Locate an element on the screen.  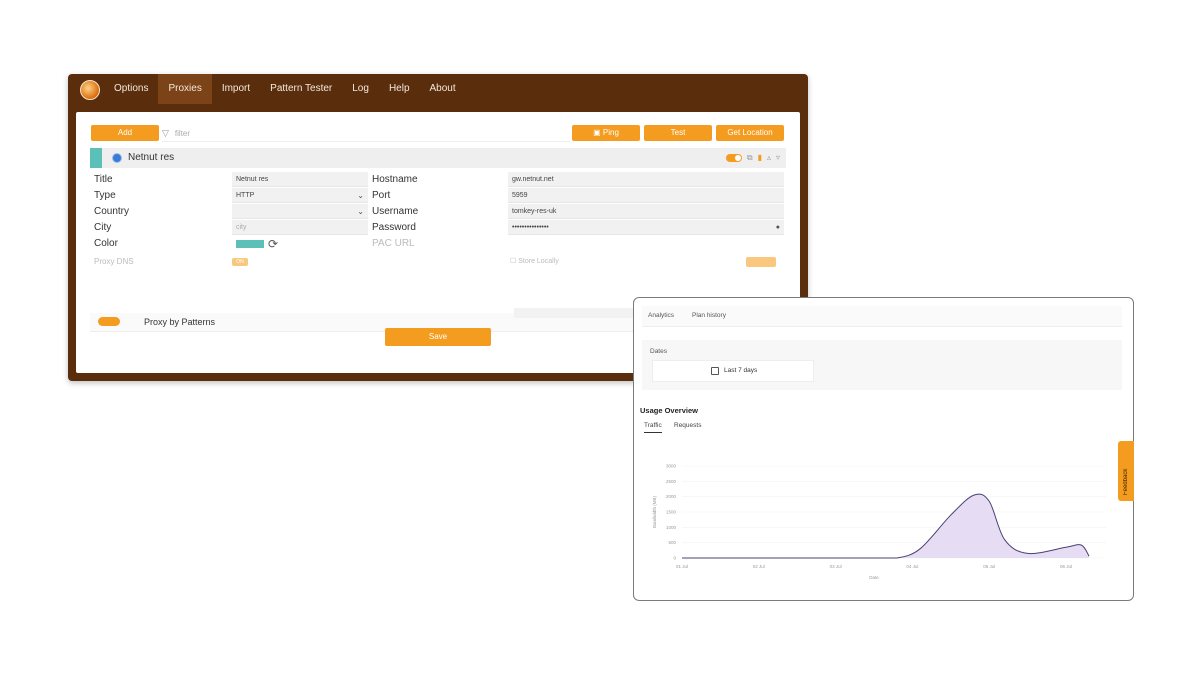
refresh-icon: ⟳ is located at coordinates (273, 244).